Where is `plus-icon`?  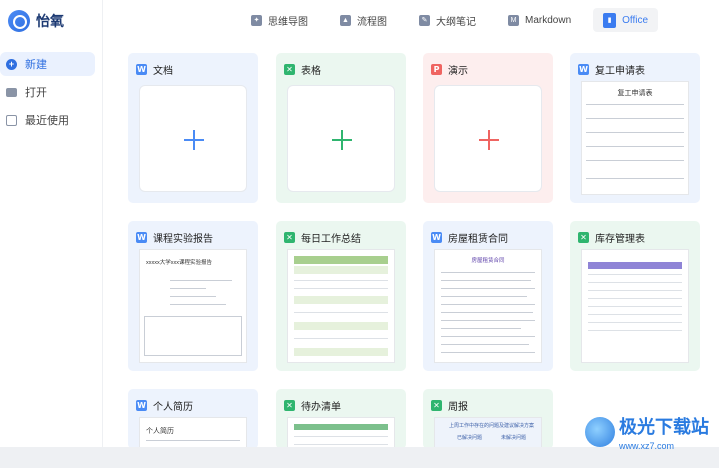
plus-icon is located at coordinates (194, 140).